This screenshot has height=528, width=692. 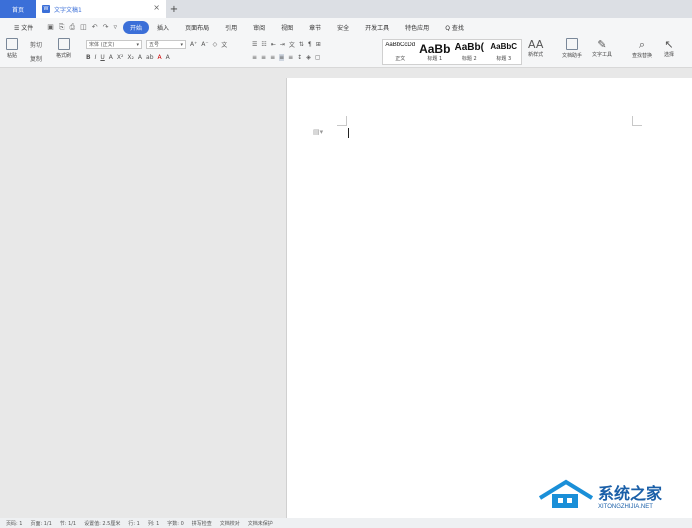 I want to click on table-icon: ⊞, so click(x=318, y=44).